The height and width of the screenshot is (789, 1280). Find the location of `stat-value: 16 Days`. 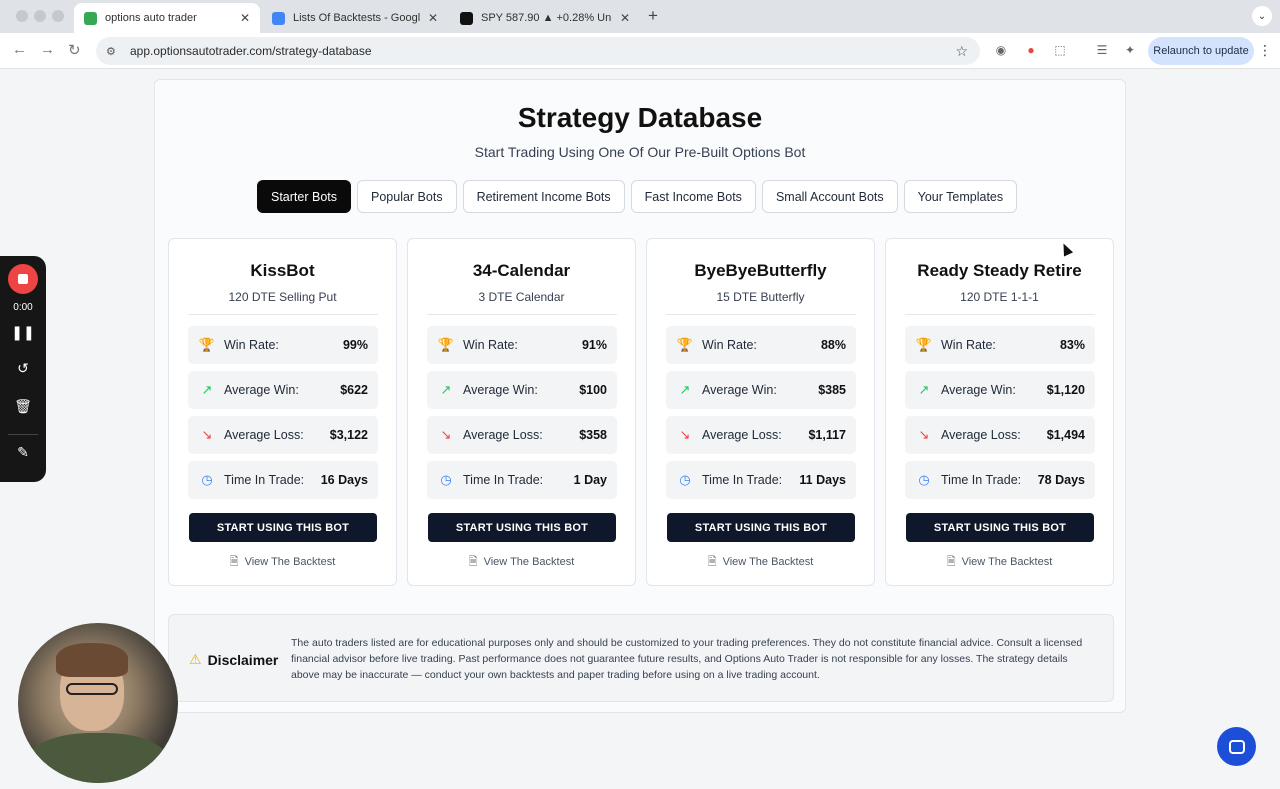

stat-value: 16 Days is located at coordinates (344, 480).